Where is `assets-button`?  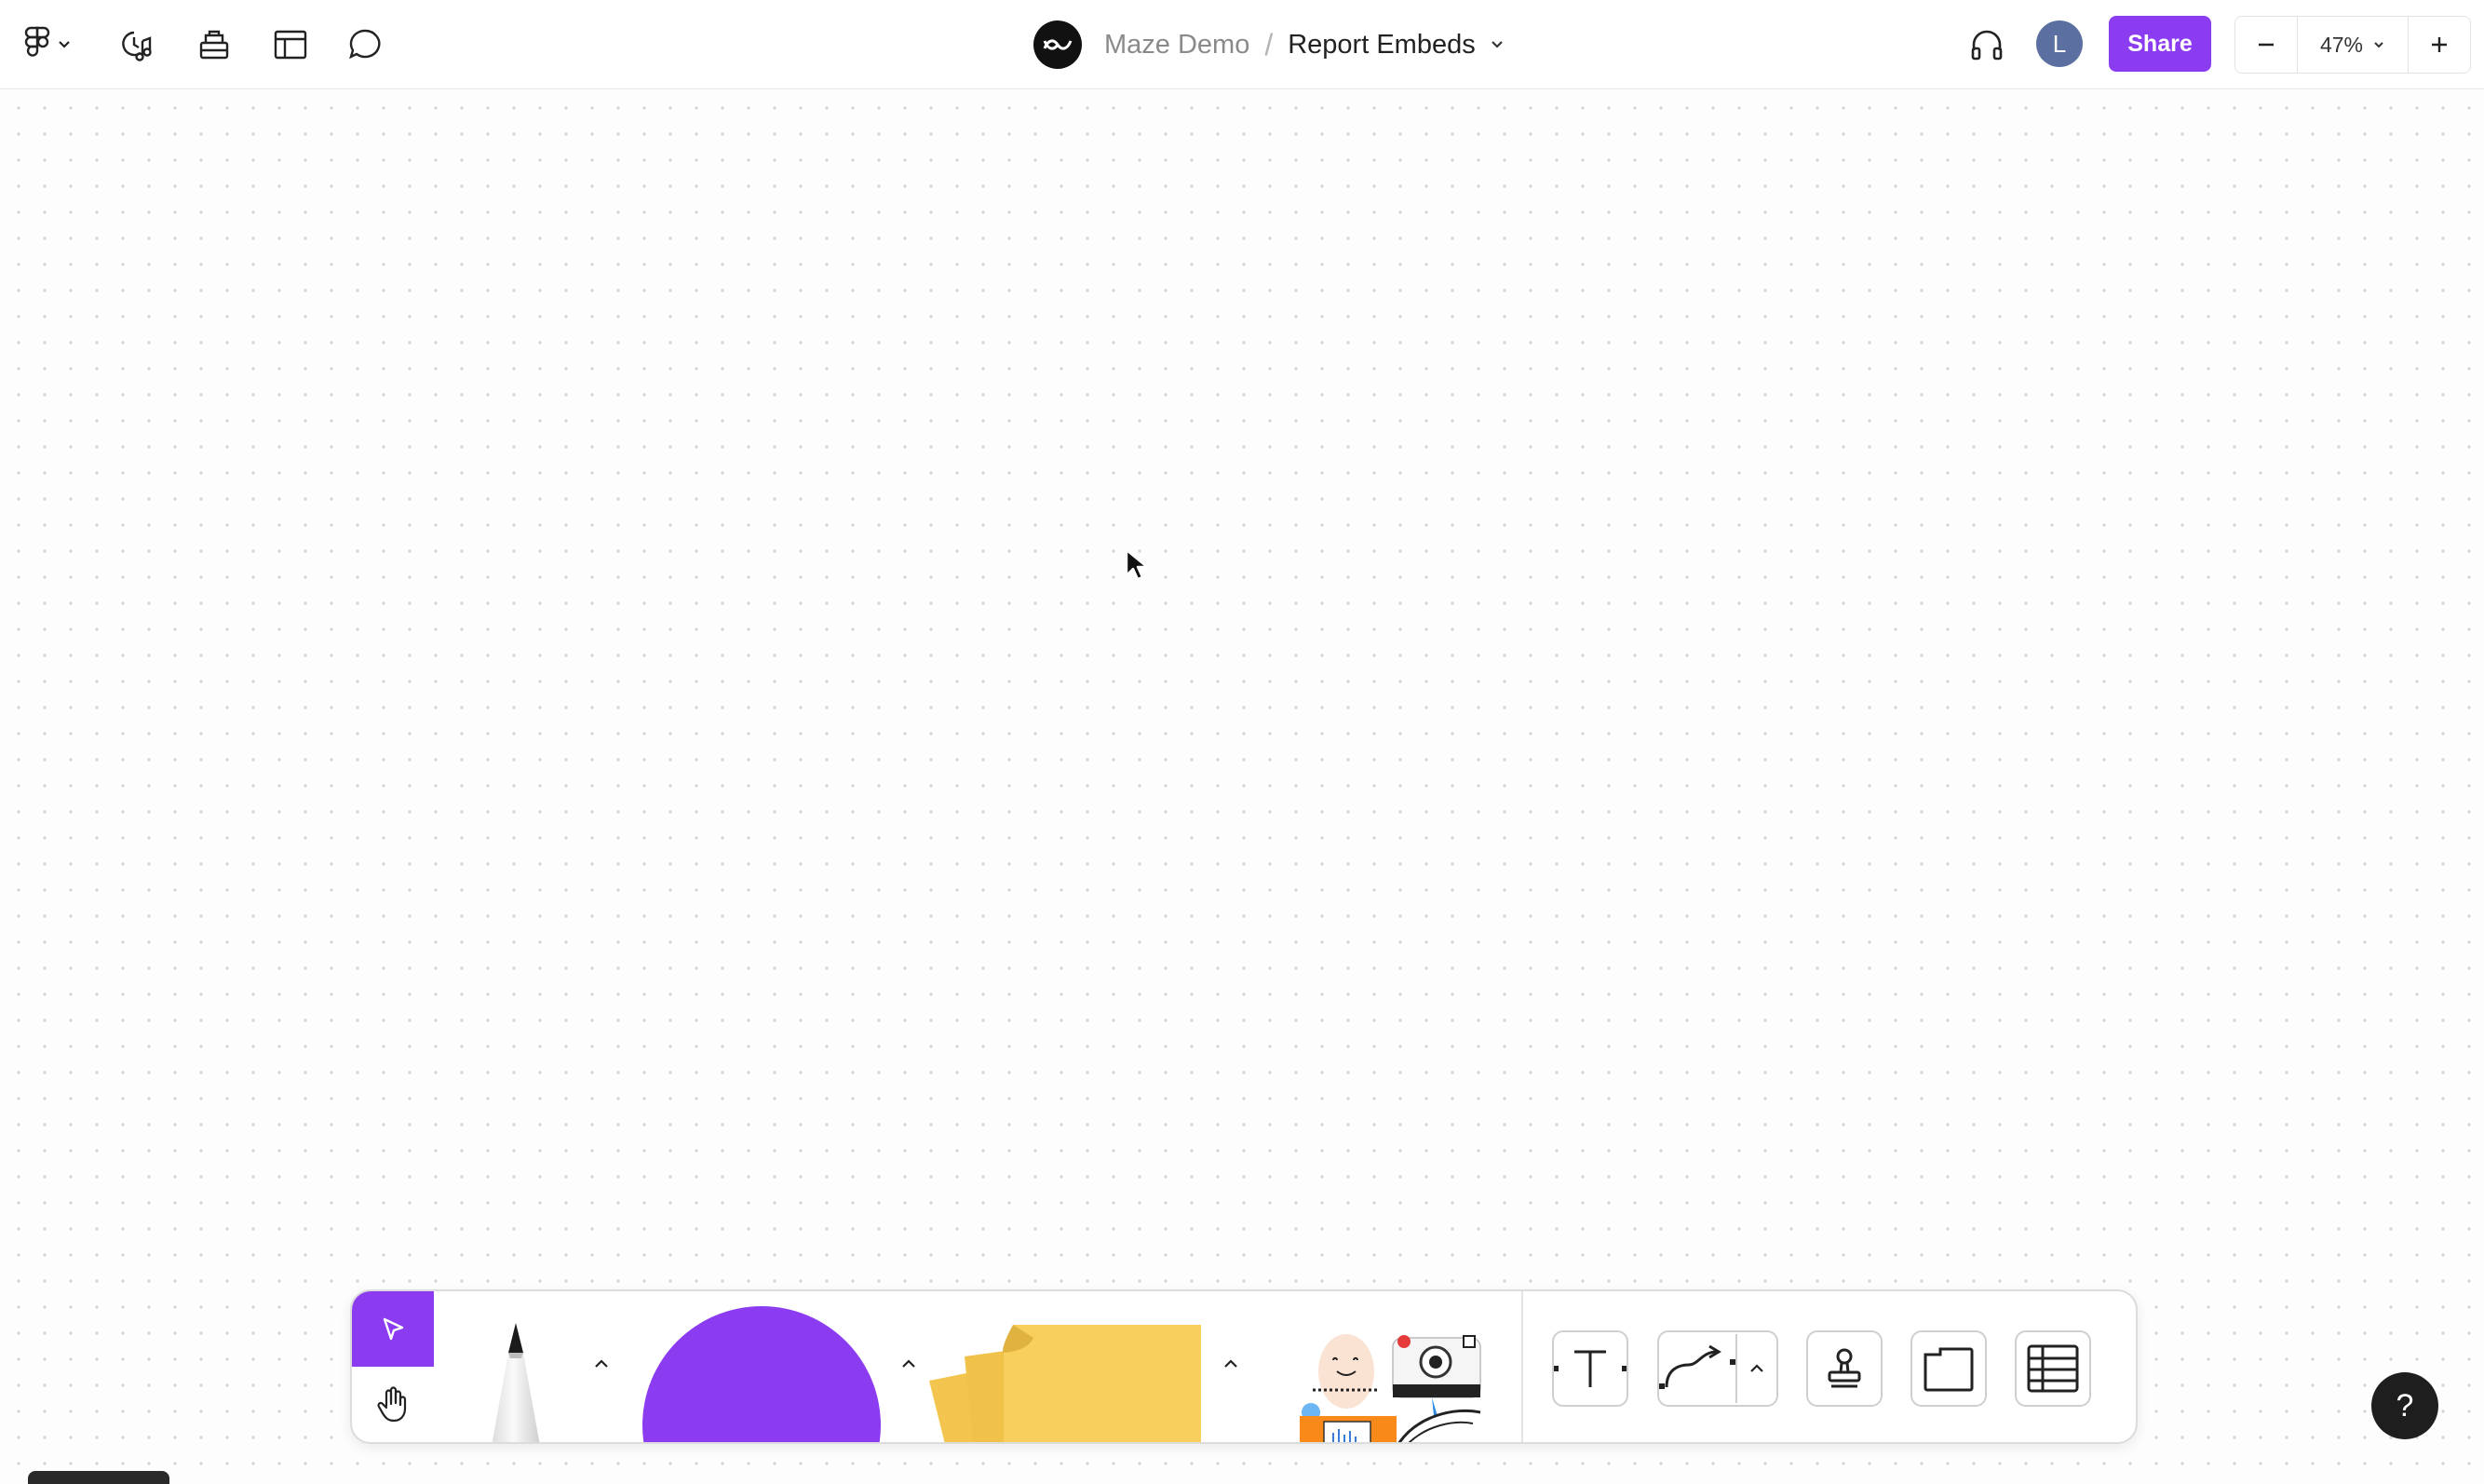 assets-button is located at coordinates (214, 44).